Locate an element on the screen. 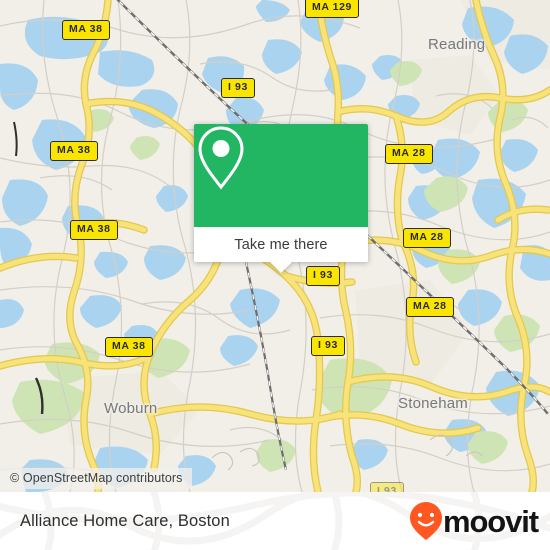 The width and height of the screenshot is (550, 550). road-shield-ma38-a: MA 38 is located at coordinates (86, 30).